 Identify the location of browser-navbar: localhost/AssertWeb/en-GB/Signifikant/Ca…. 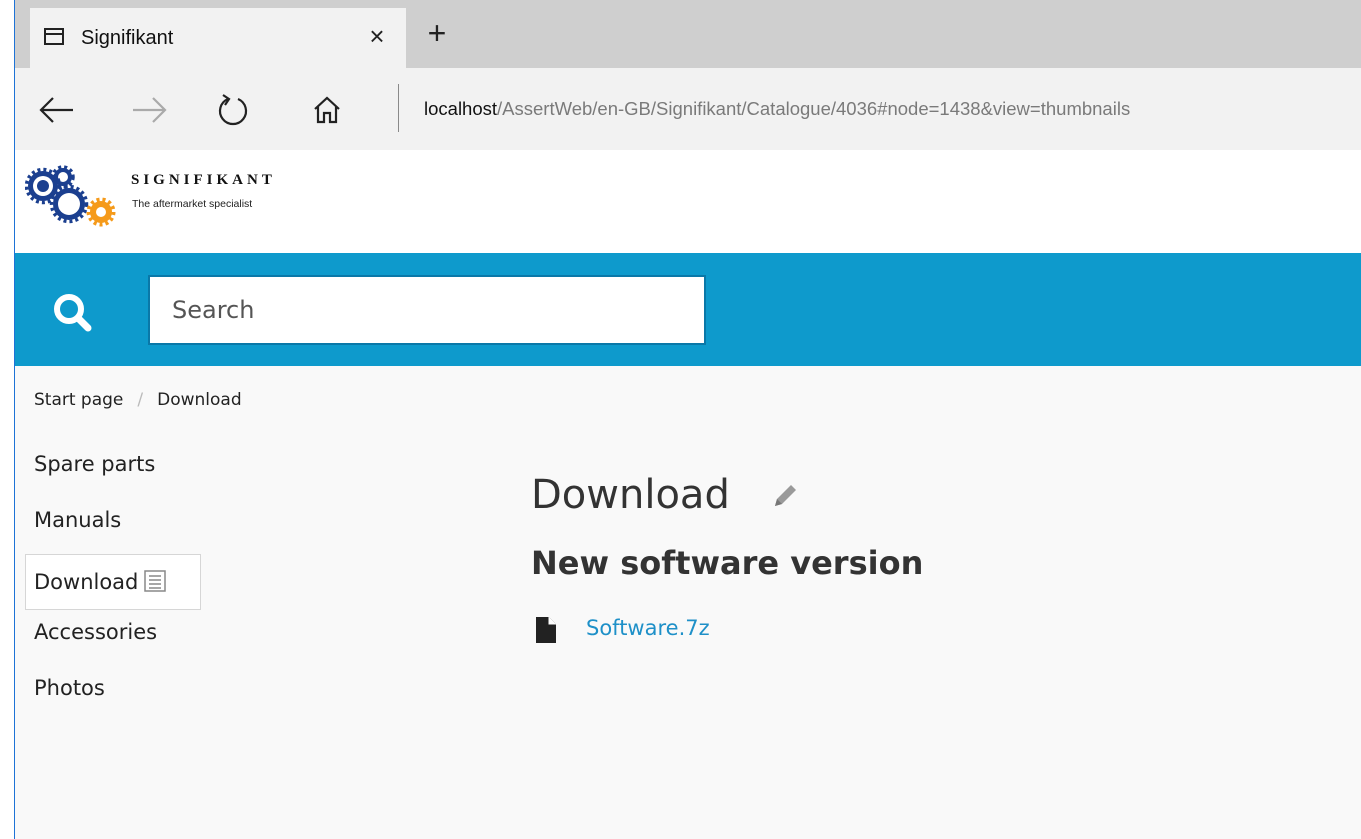
(688, 109).